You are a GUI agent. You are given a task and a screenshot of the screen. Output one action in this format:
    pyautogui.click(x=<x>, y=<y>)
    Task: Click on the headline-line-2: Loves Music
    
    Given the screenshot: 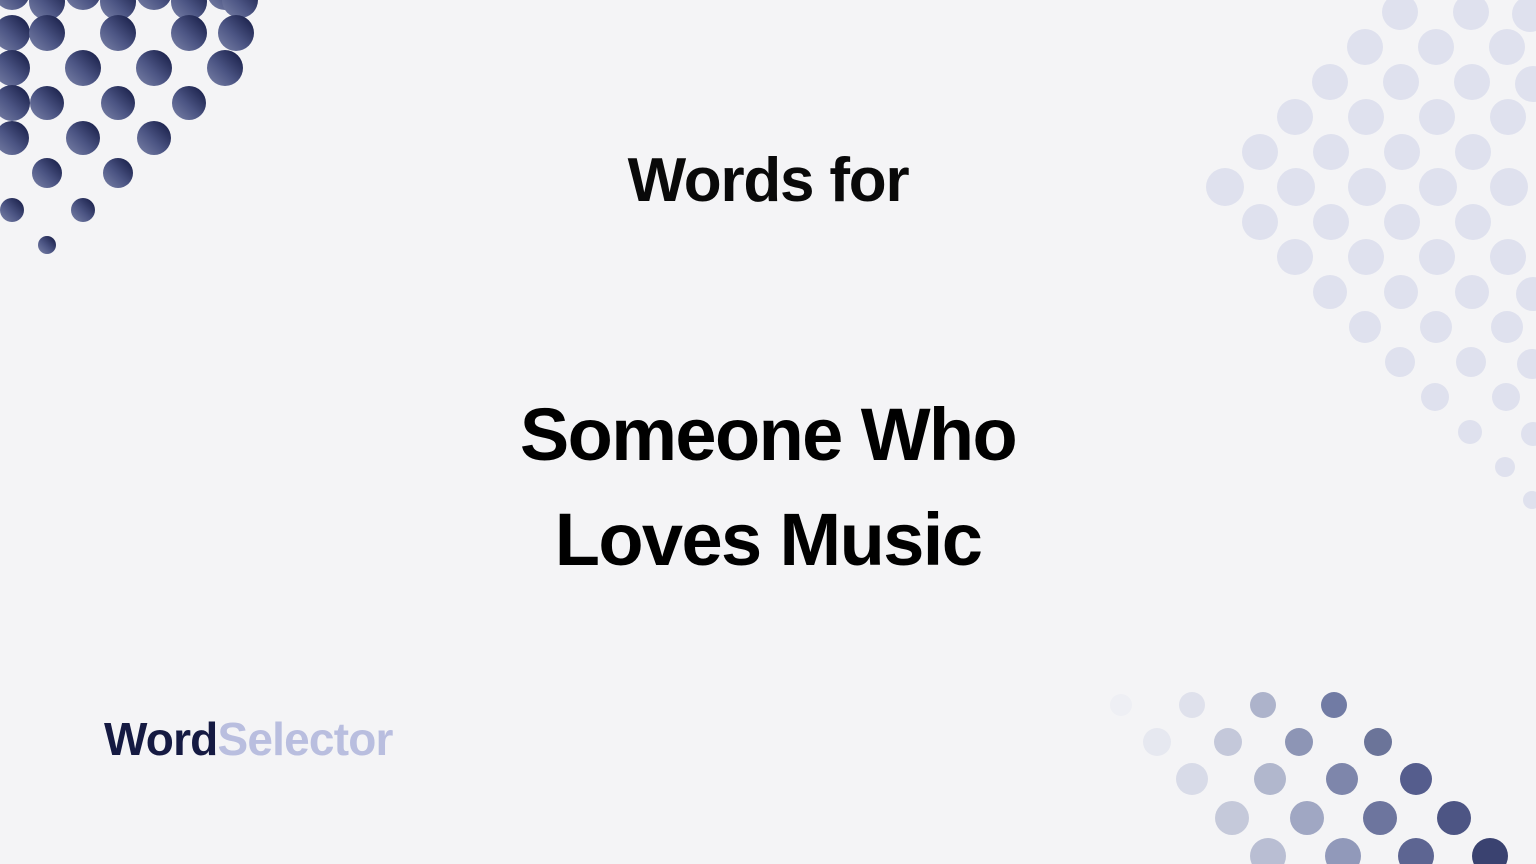 What is the action you would take?
    pyautogui.click(x=768, y=539)
    